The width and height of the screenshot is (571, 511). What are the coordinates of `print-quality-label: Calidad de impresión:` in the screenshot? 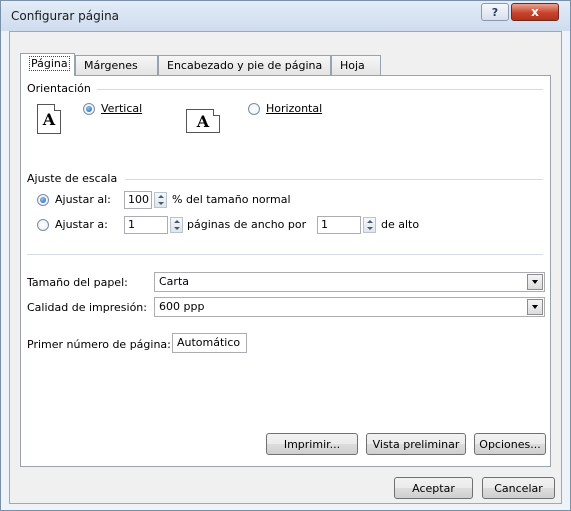 It's located at (87, 307).